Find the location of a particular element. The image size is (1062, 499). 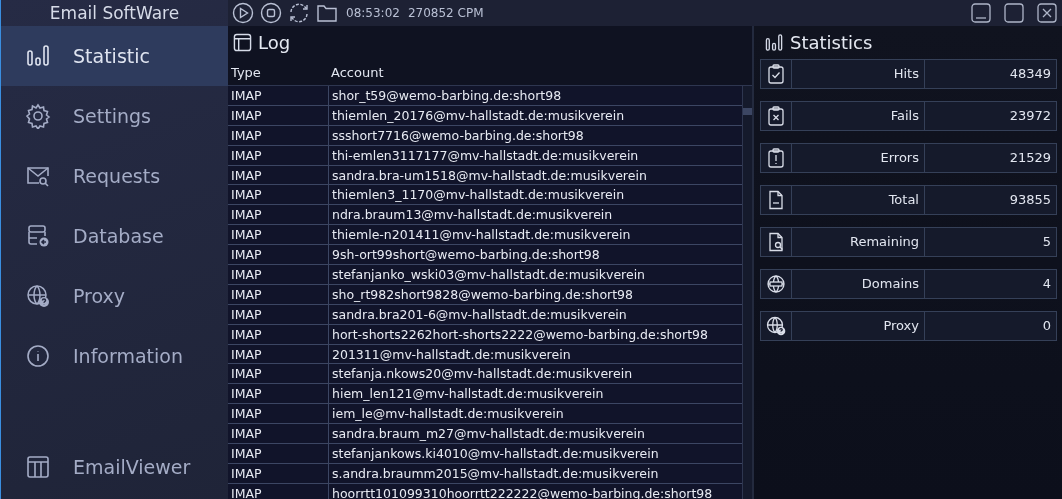

sidebar-item: Database is located at coordinates (114, 236).